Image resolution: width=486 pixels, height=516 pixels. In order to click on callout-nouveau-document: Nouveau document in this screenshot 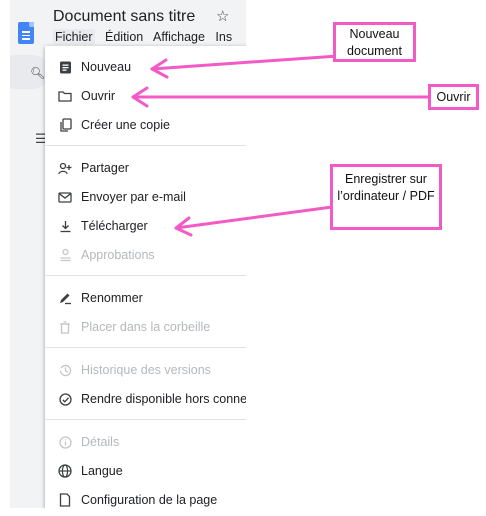, I will do `click(374, 42)`.